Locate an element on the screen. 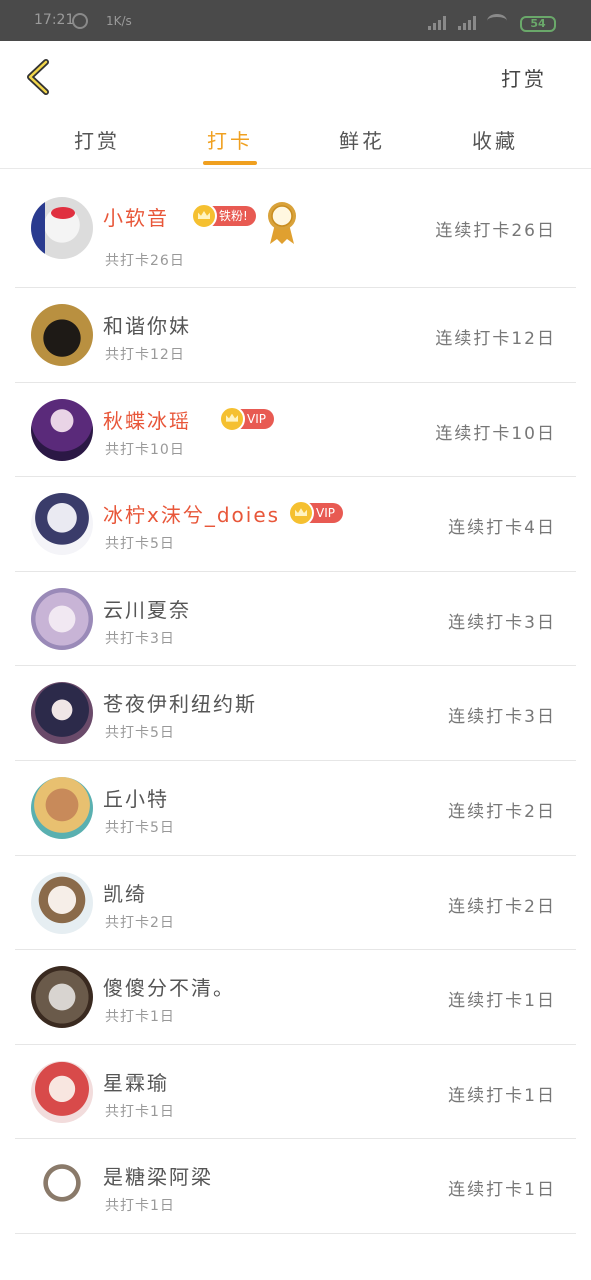 The width and height of the screenshot is (591, 1280). user-name: 云川夏奈 is located at coordinates (147, 609).